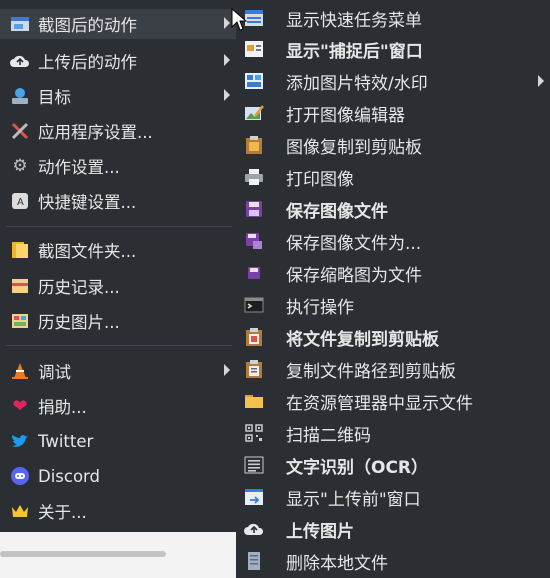 Image resolution: width=550 pixels, height=578 pixels. Describe the element at coordinates (357, 83) in the screenshot. I see `submenu-item-label: 添加图片特效/水印` at that location.